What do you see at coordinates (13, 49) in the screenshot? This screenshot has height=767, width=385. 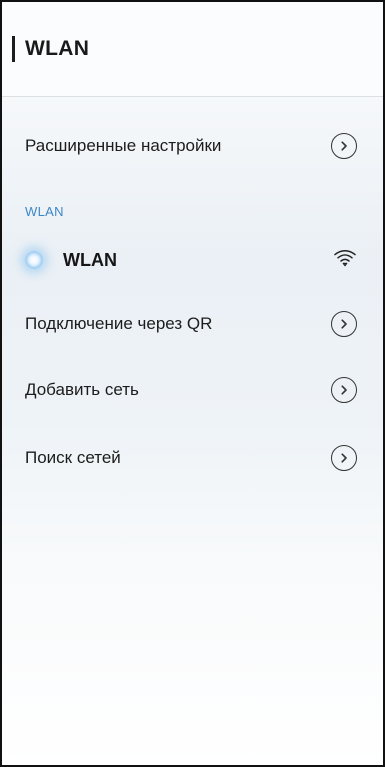 I see `header-accent-bar` at bounding box center [13, 49].